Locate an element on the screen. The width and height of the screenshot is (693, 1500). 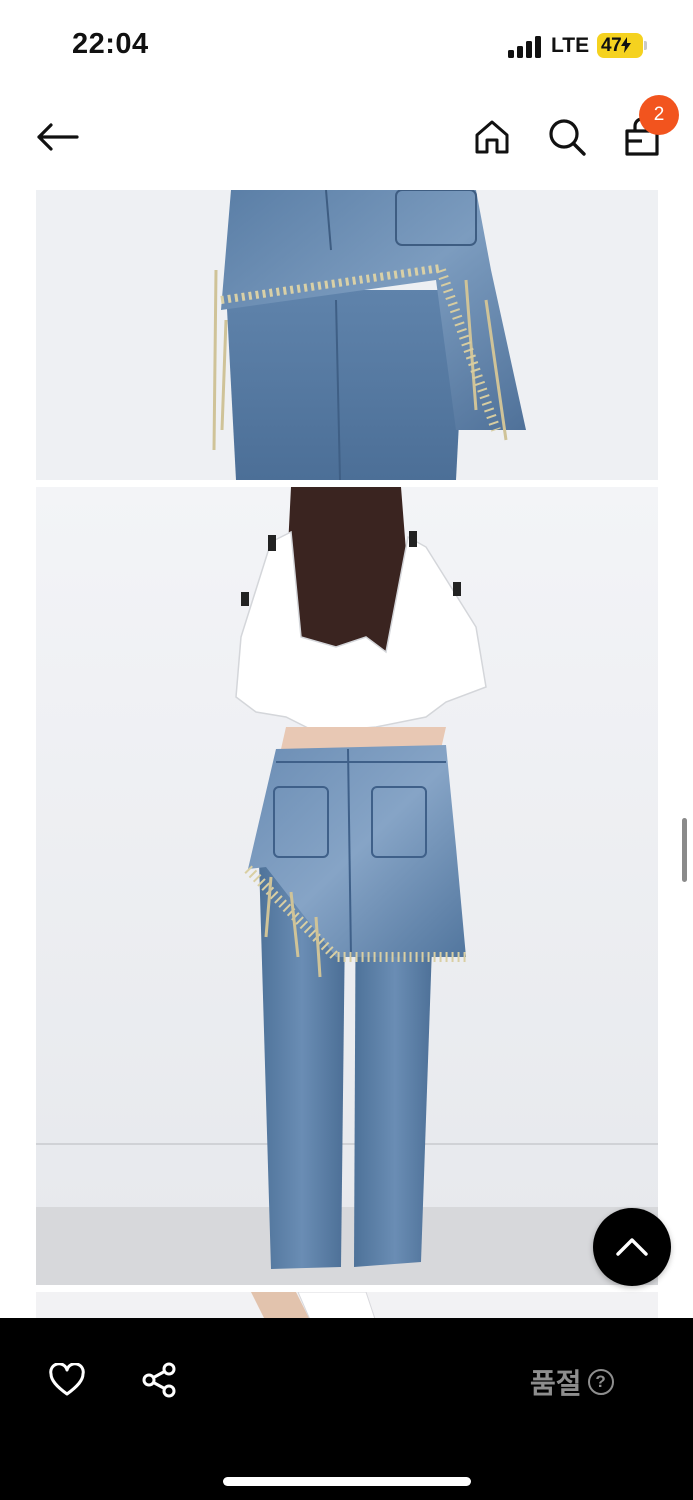
battery-charging-icon: 47 is located at coordinates (622, 45).